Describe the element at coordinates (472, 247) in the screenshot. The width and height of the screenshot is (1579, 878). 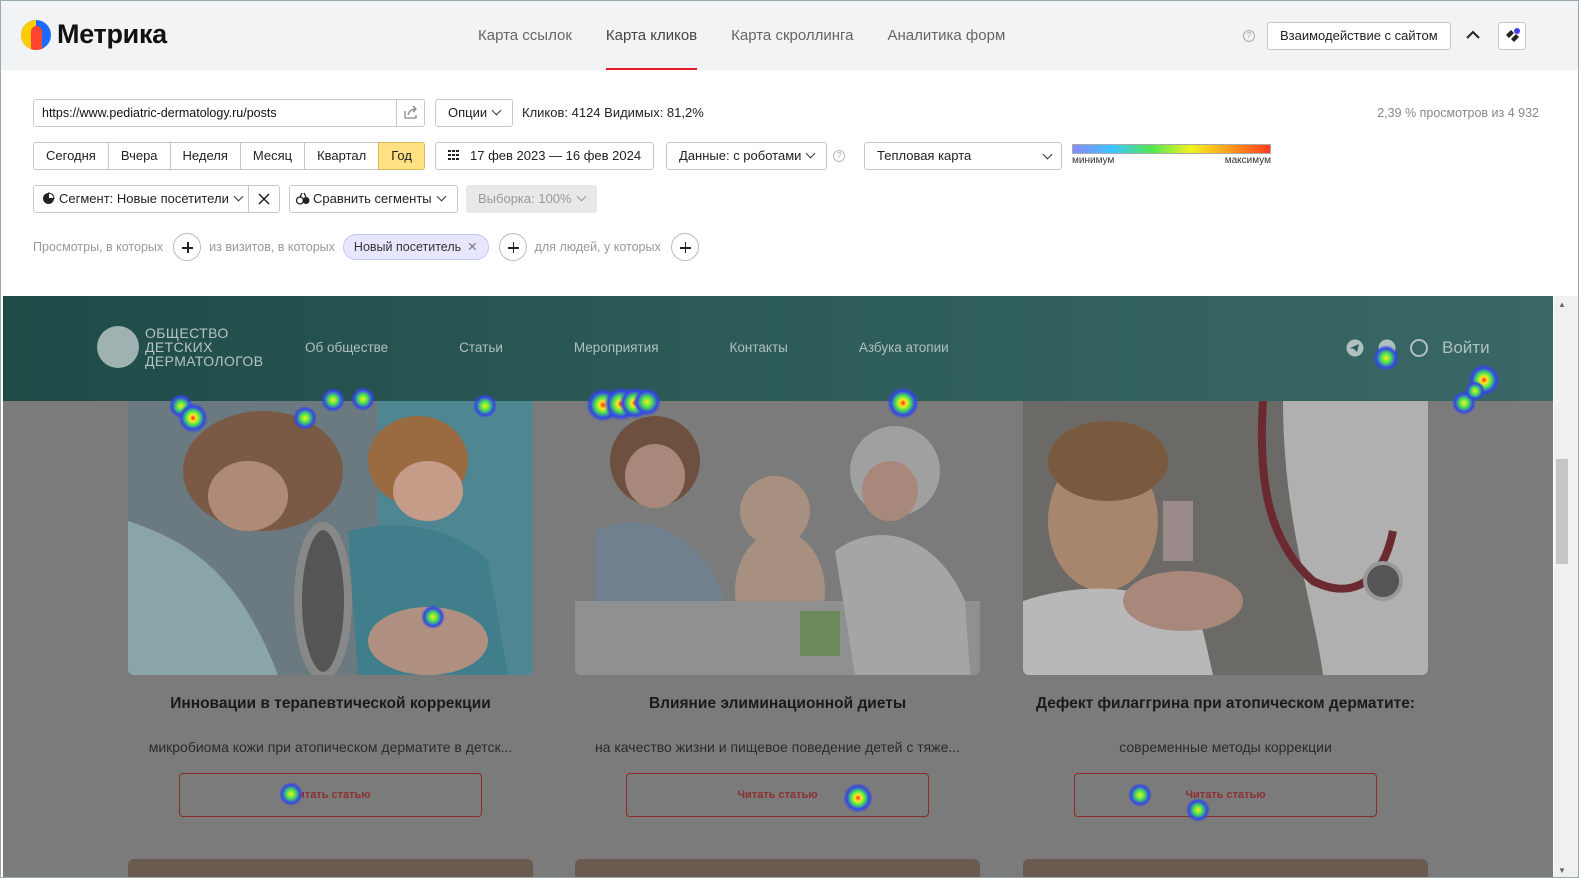
I see `remove-chip-icon: ✕` at that location.